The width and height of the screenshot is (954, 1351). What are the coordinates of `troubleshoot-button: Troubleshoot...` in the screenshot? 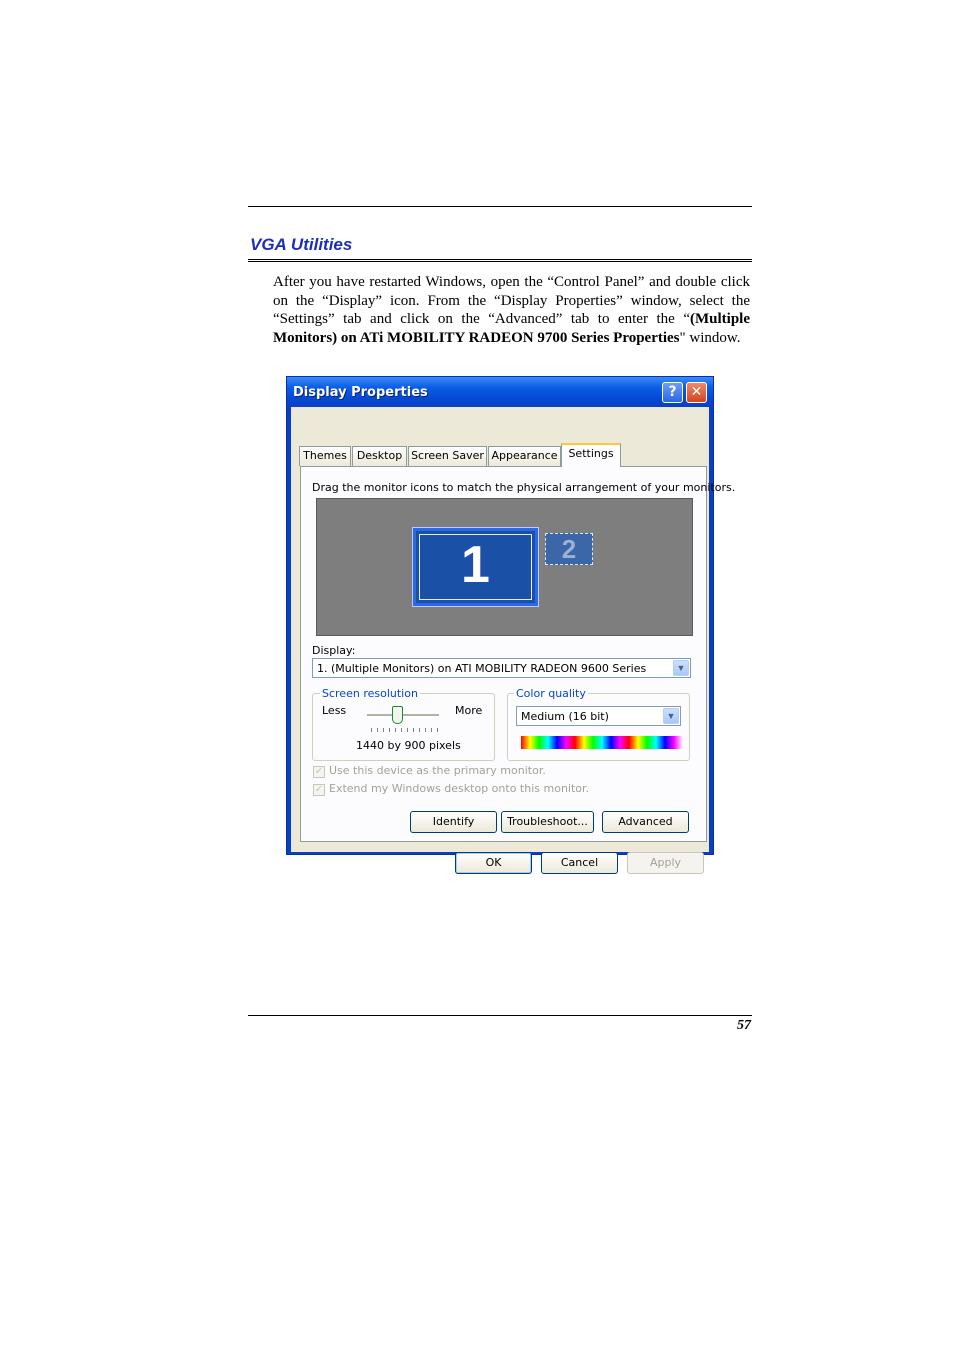 It's located at (547, 822).